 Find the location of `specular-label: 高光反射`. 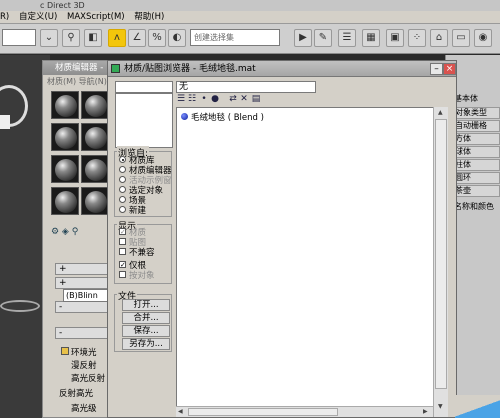

specular-label: 高光反射 is located at coordinates (88, 379).